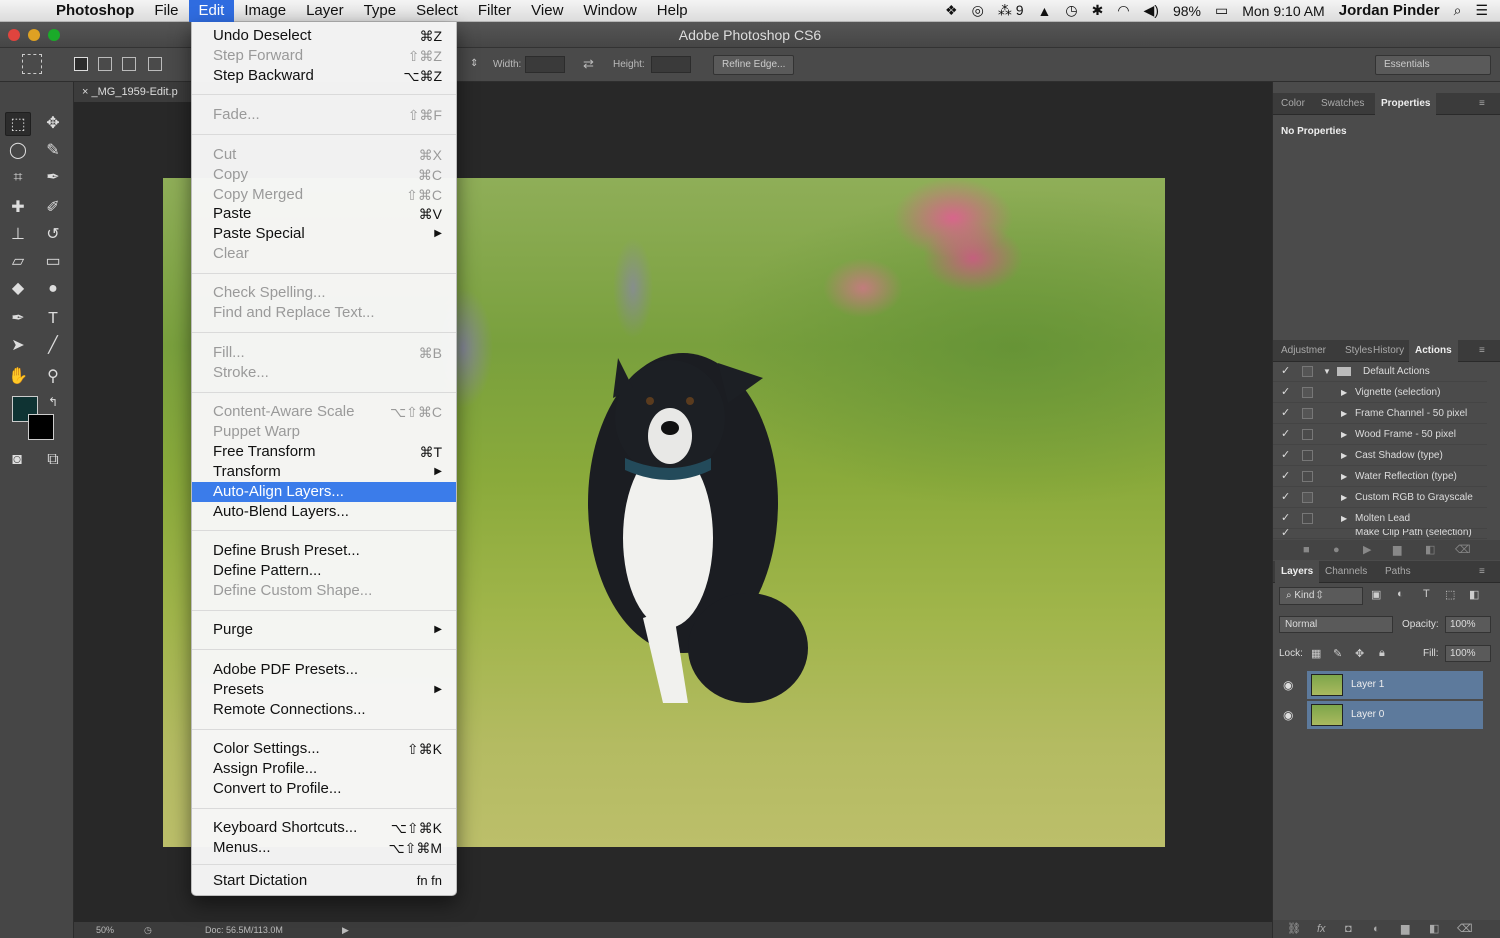 This screenshot has height=938, width=1500. What do you see at coordinates (53, 377) in the screenshot?
I see `zoom-tool-icon: ⚲` at bounding box center [53, 377].